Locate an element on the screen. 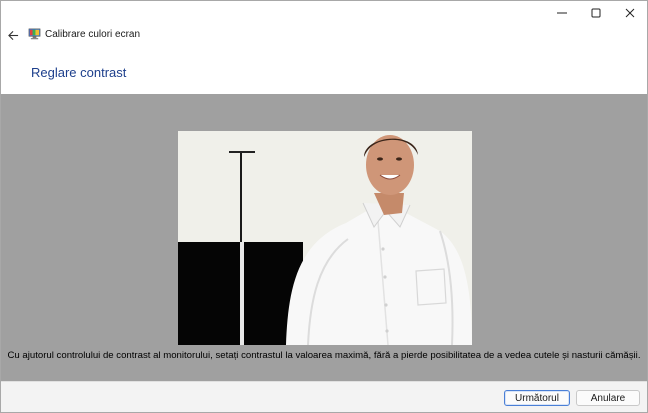 The width and height of the screenshot is (648, 413). maximize-icon is located at coordinates (596, 13).